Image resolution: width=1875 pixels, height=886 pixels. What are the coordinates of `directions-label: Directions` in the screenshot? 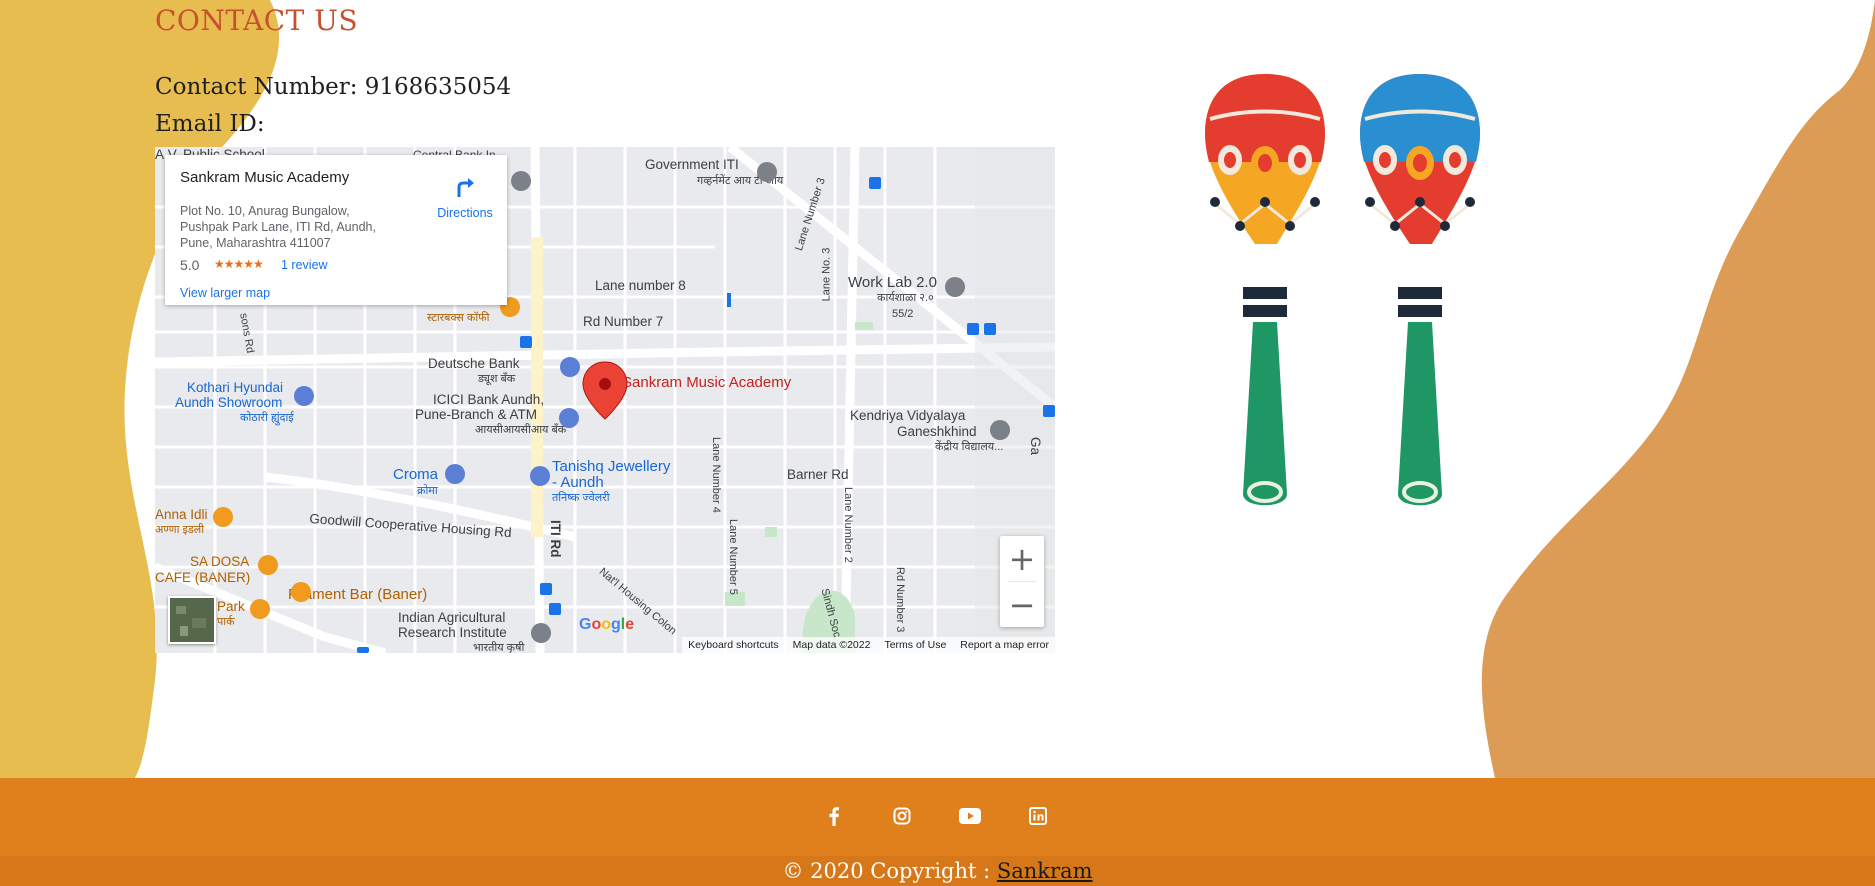 It's located at (465, 213).